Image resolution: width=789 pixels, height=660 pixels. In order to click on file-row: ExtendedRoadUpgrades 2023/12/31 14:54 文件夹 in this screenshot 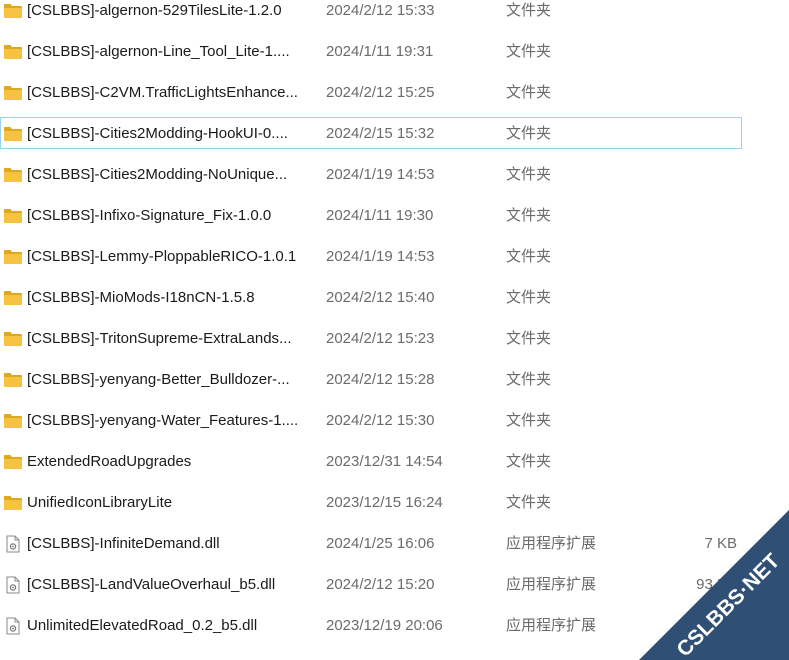, I will do `click(371, 461)`.